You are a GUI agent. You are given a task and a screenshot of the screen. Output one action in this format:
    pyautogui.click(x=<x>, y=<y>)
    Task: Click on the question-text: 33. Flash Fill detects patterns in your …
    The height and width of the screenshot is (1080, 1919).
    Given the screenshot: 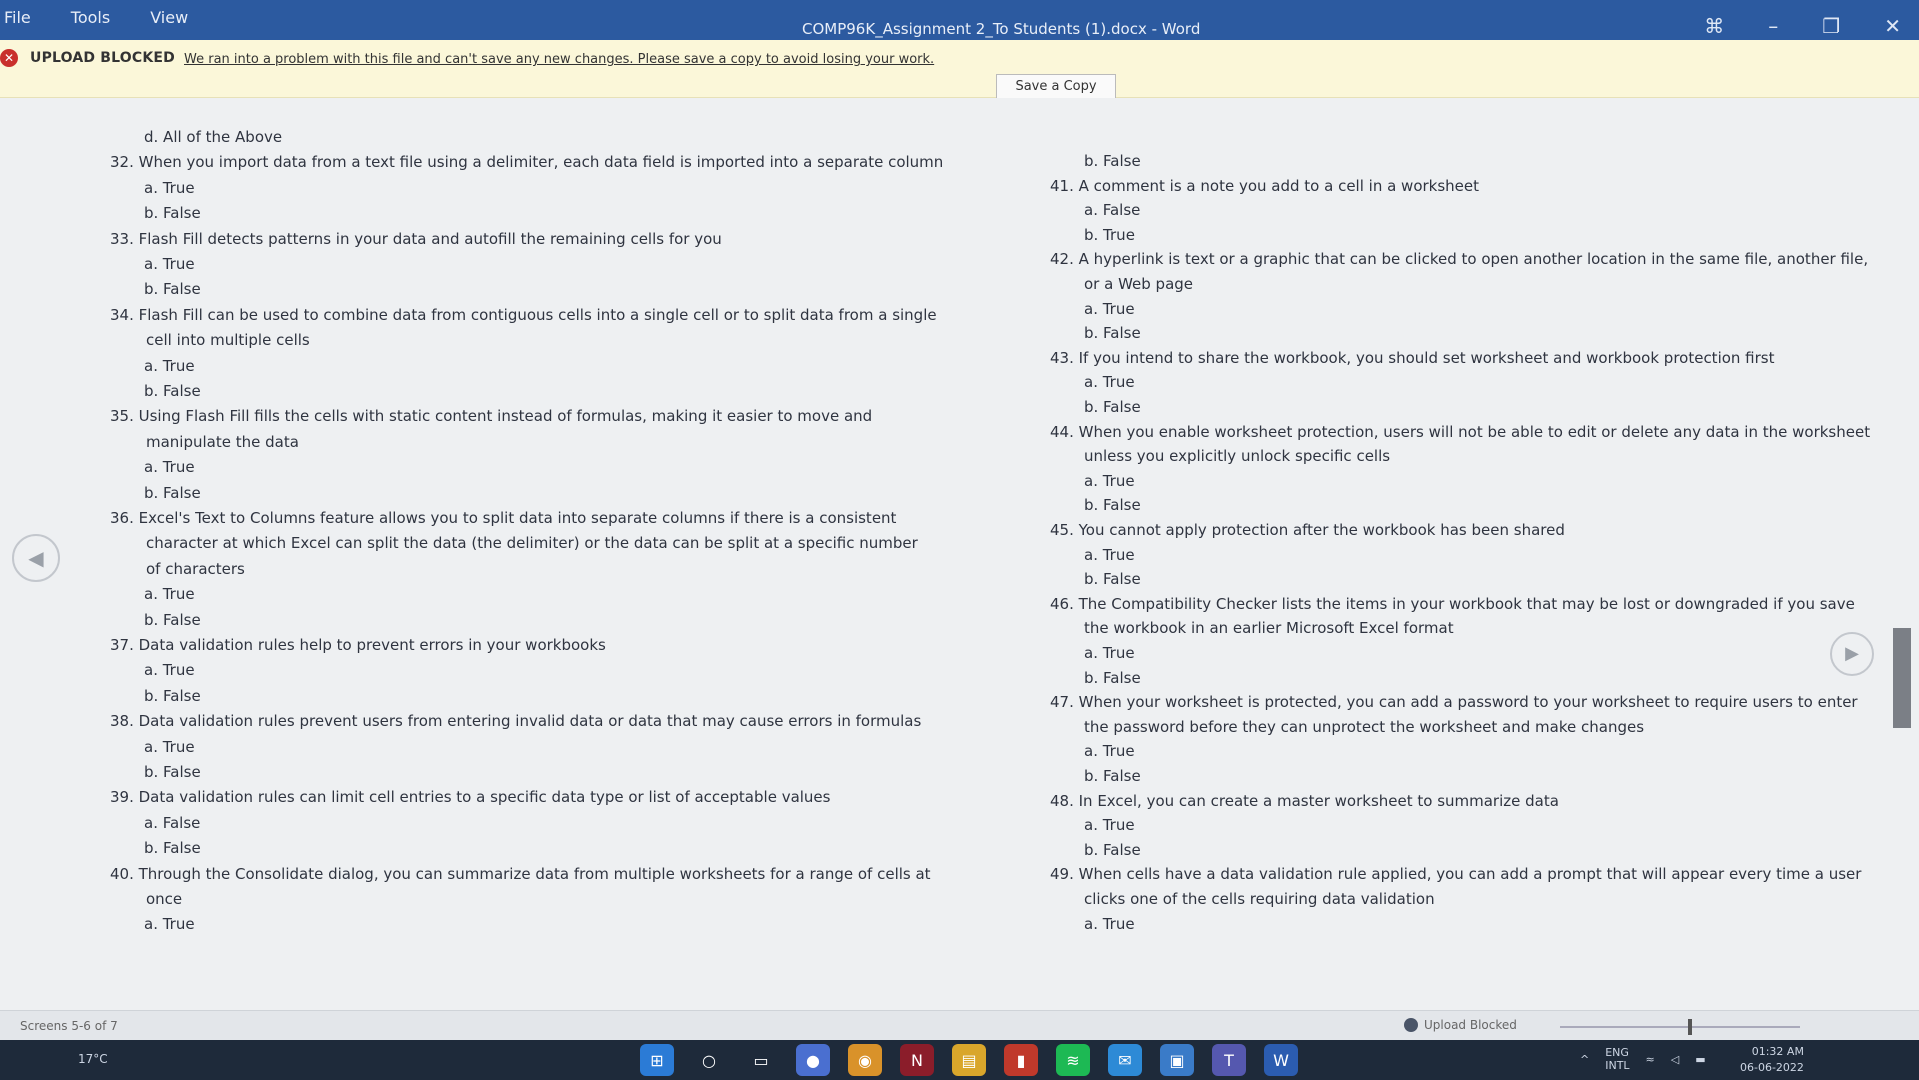 What is the action you would take?
    pyautogui.click(x=416, y=238)
    